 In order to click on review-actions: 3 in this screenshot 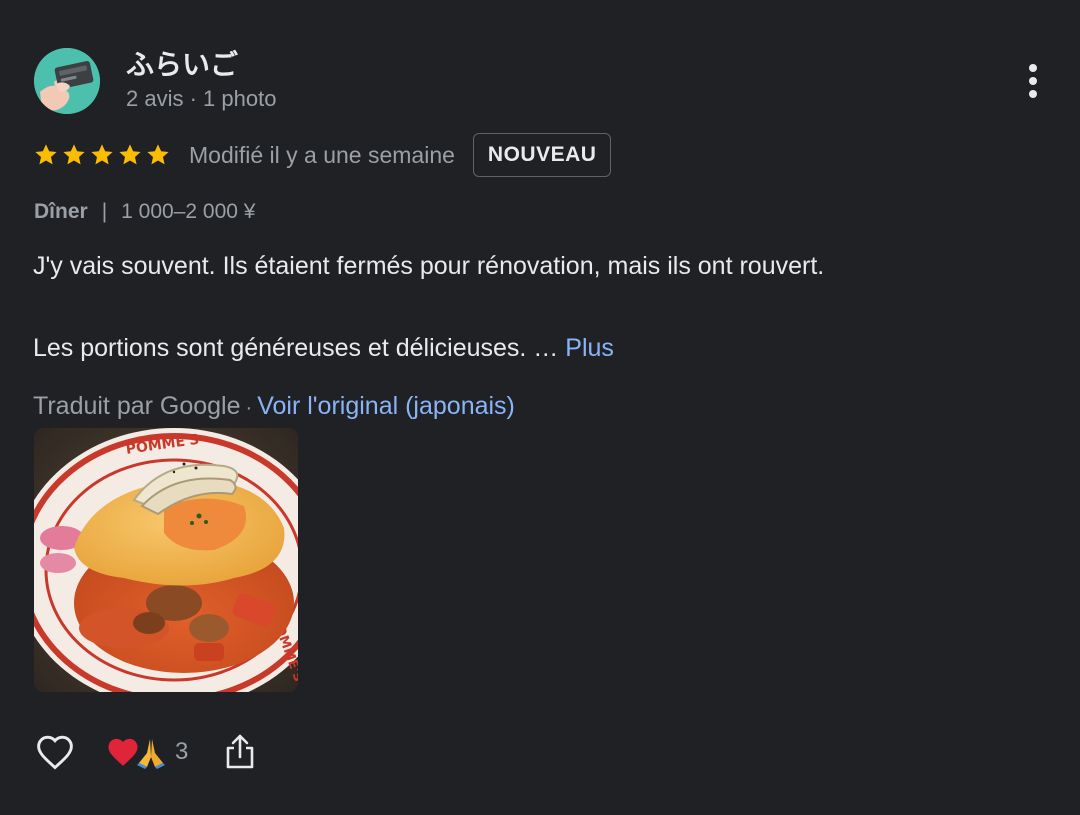, I will do `click(147, 752)`.